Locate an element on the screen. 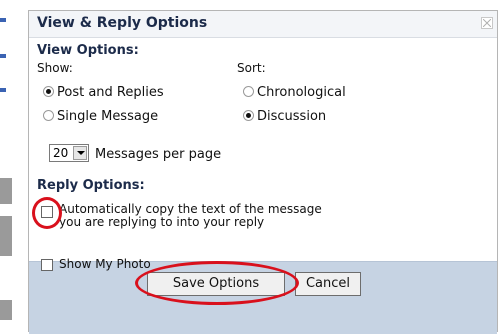 The width and height of the screenshot is (500, 334). radio-label: Discussion is located at coordinates (292, 116).